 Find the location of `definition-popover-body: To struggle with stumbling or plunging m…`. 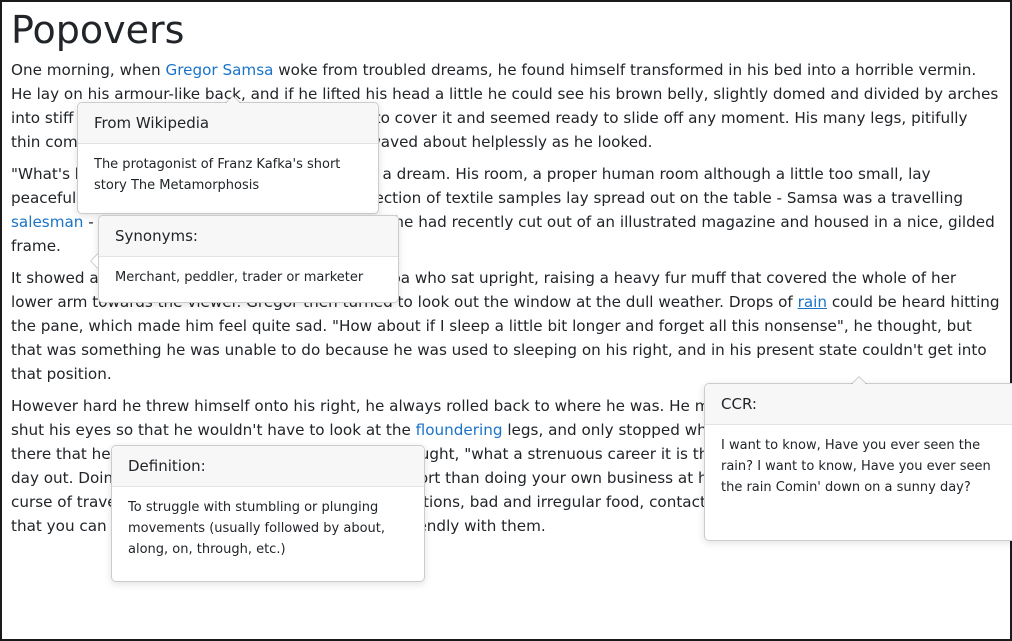

definition-popover-body: To struggle with stumbling or plunging m… is located at coordinates (256, 528).